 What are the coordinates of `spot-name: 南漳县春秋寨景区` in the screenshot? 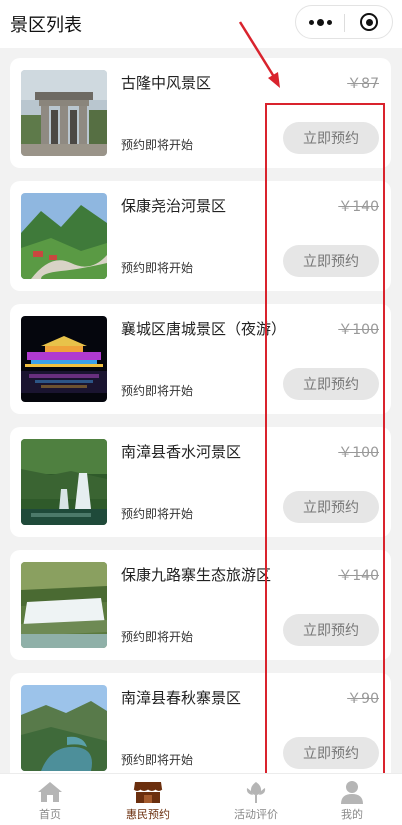 It's located at (181, 697).